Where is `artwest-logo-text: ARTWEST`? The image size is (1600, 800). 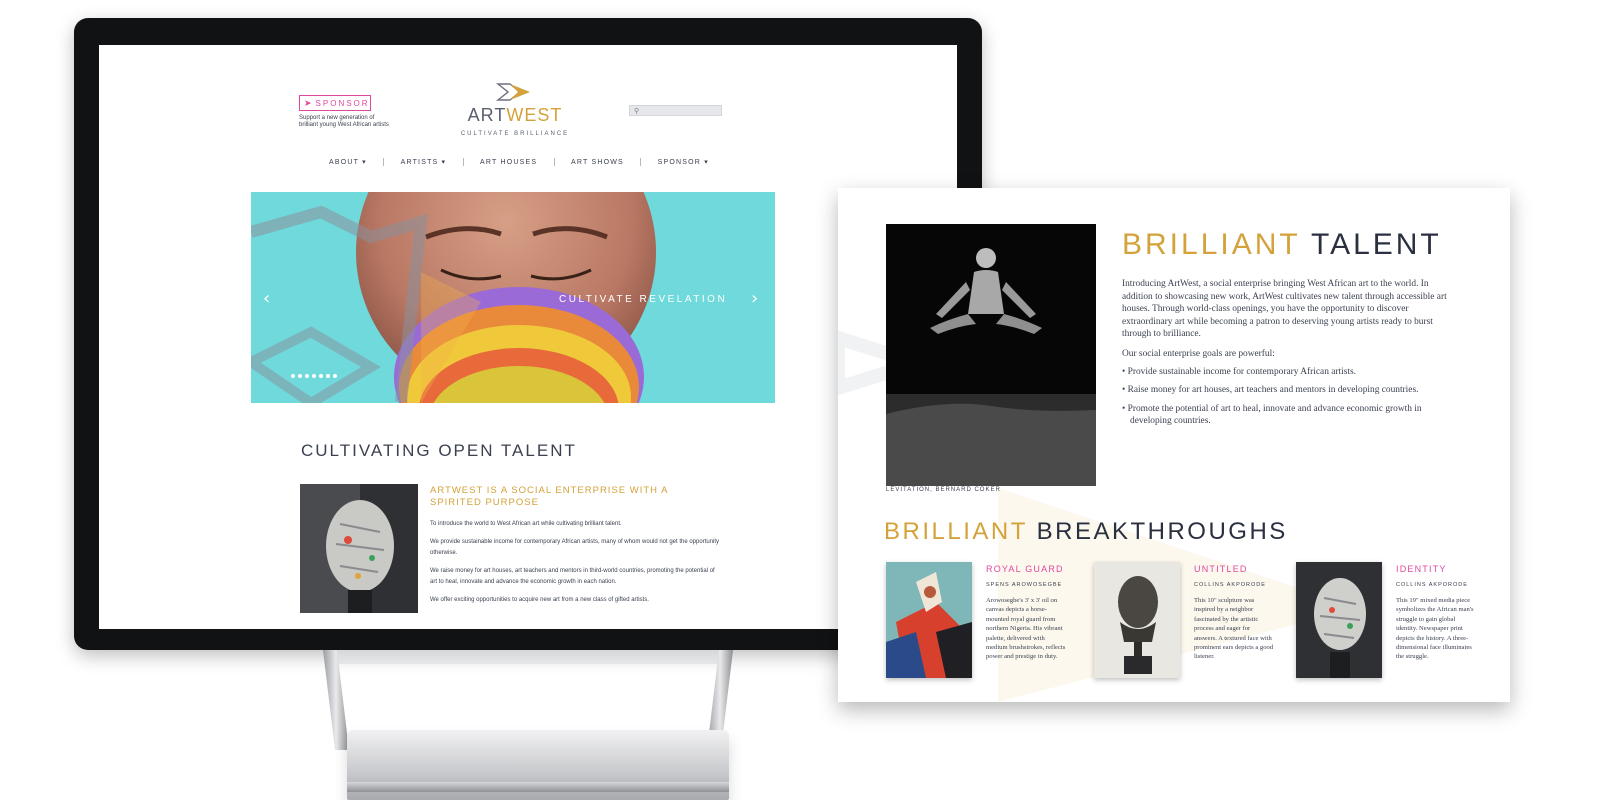 artwest-logo-text: ARTWEST is located at coordinates (515, 115).